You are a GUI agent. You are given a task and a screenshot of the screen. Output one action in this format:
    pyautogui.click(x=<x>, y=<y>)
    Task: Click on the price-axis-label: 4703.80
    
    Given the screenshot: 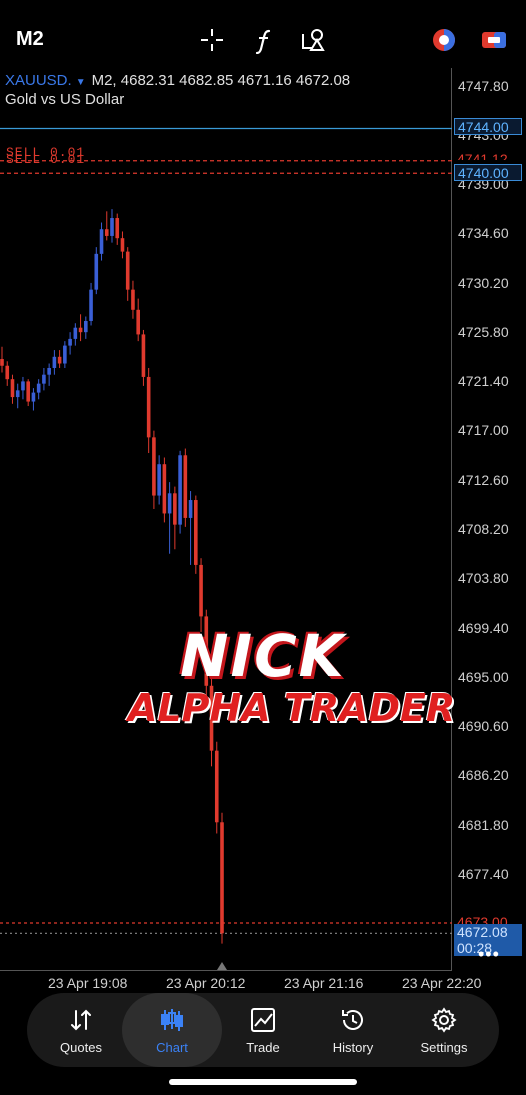 What is the action you would take?
    pyautogui.click(x=483, y=578)
    